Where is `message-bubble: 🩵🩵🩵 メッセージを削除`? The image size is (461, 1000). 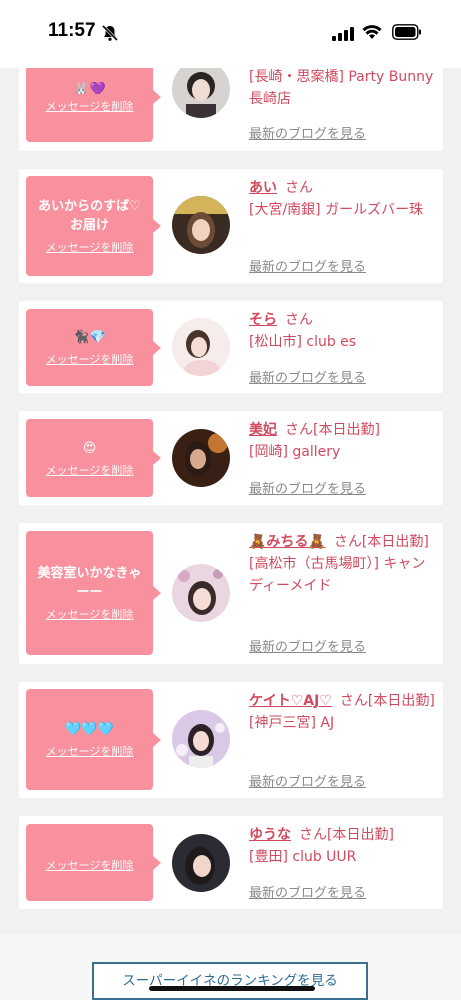 message-bubble: 🩵🩵🩵 メッセージを削除 is located at coordinates (93, 739).